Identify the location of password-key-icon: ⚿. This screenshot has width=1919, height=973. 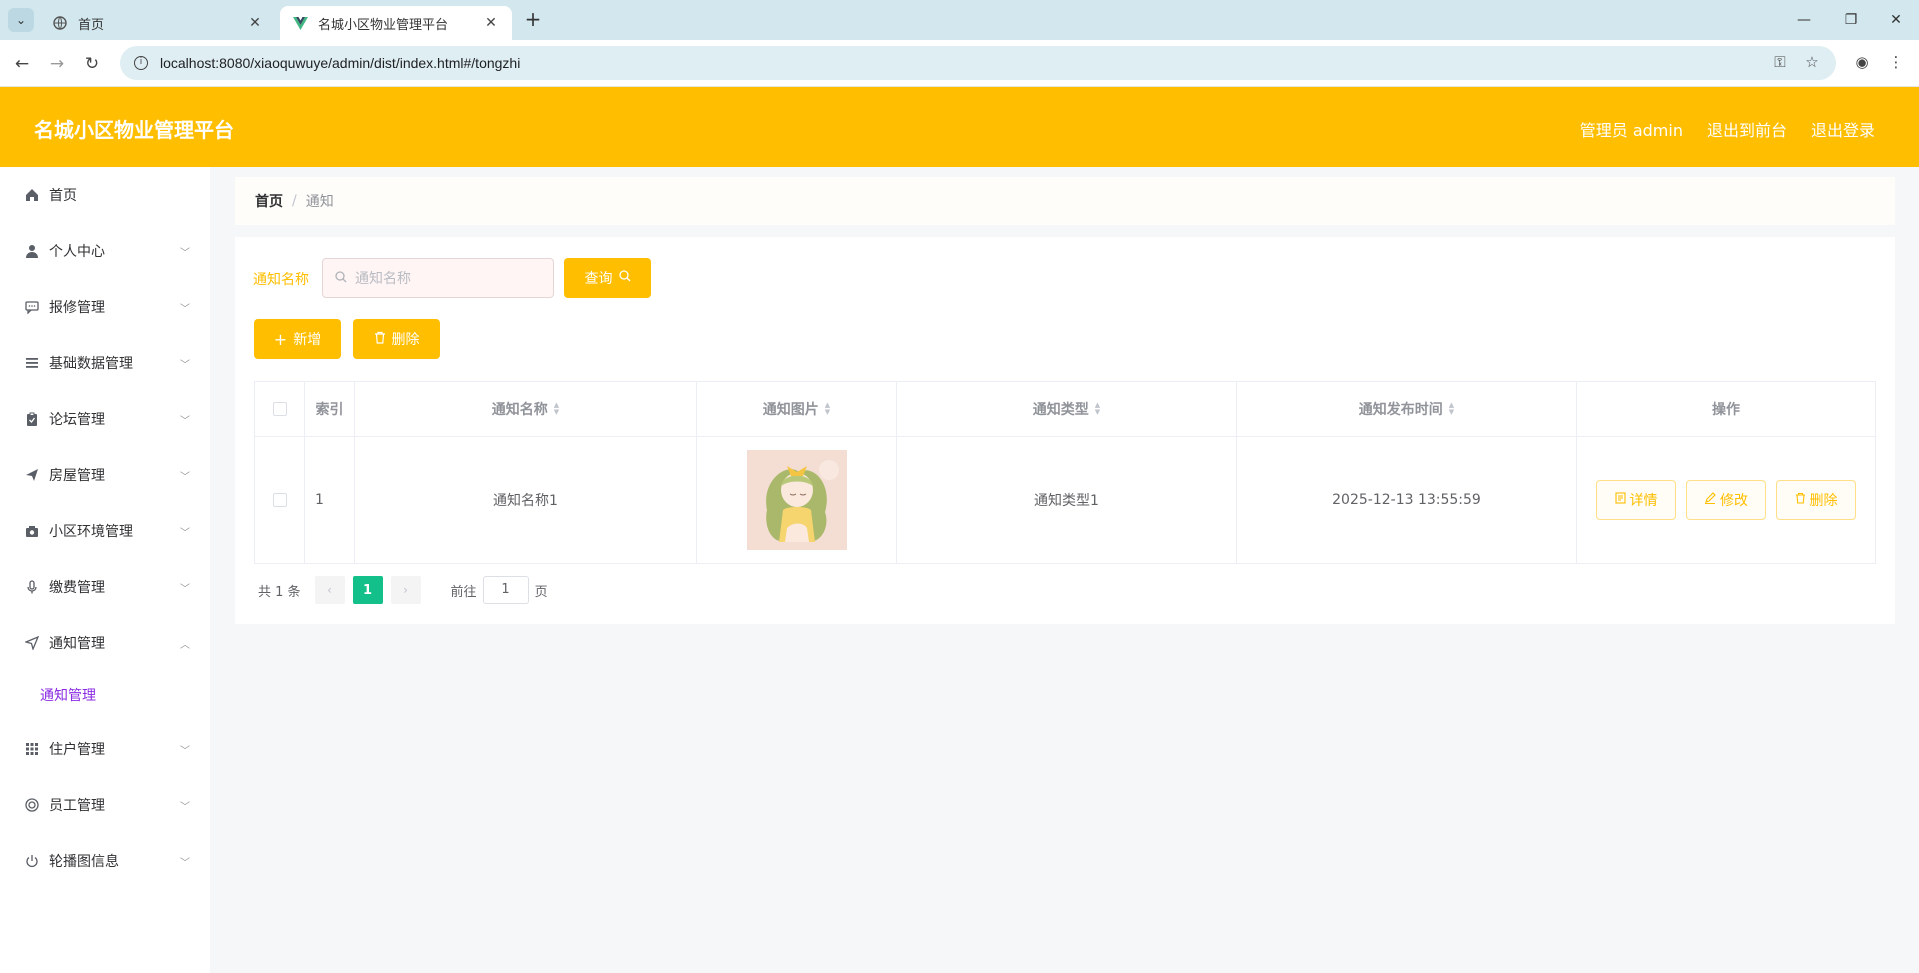
(1780, 62).